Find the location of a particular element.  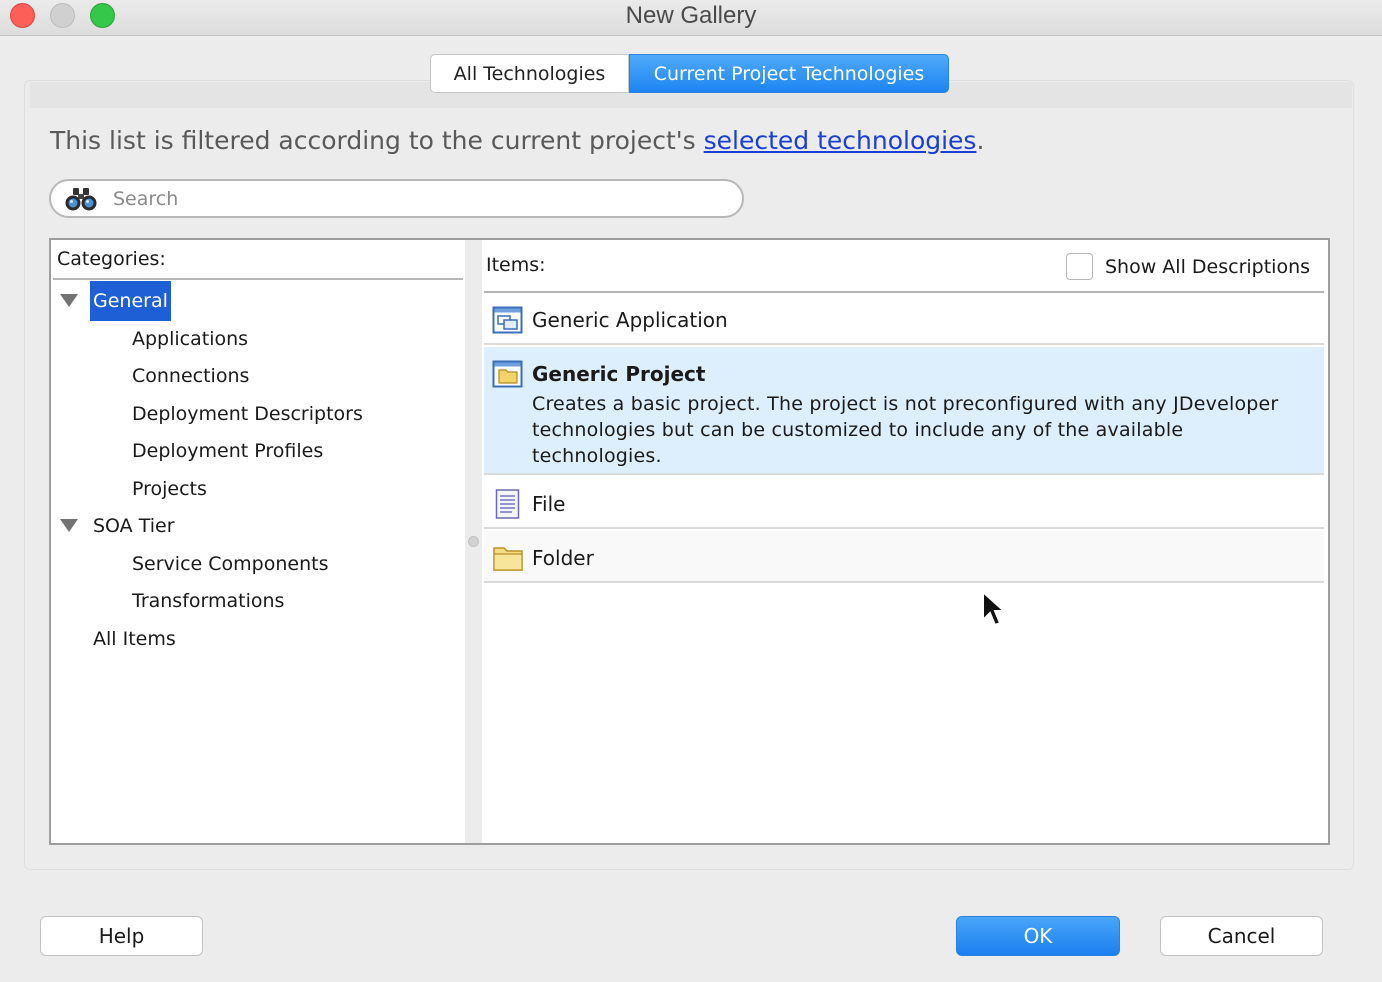

item-generic-application: Generic Application is located at coordinates (904, 319).